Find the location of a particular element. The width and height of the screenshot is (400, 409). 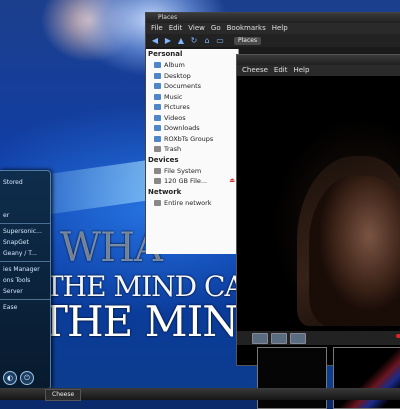

place-item: Documents is located at coordinates (192, 86).